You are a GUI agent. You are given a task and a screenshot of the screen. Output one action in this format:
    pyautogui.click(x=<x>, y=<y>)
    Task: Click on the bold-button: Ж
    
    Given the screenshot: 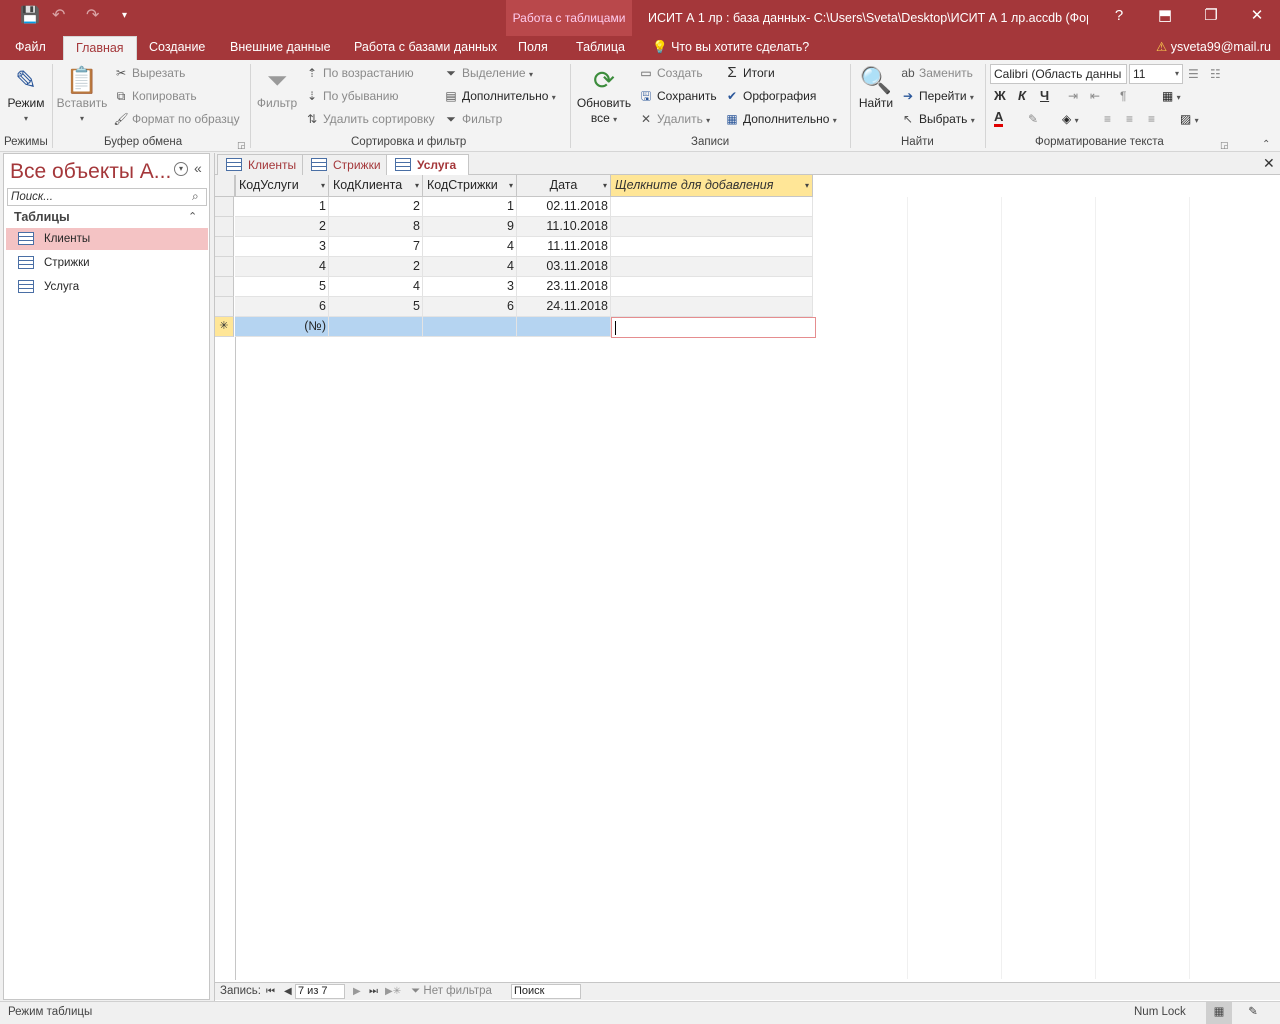 What is the action you would take?
    pyautogui.click(x=1000, y=95)
    